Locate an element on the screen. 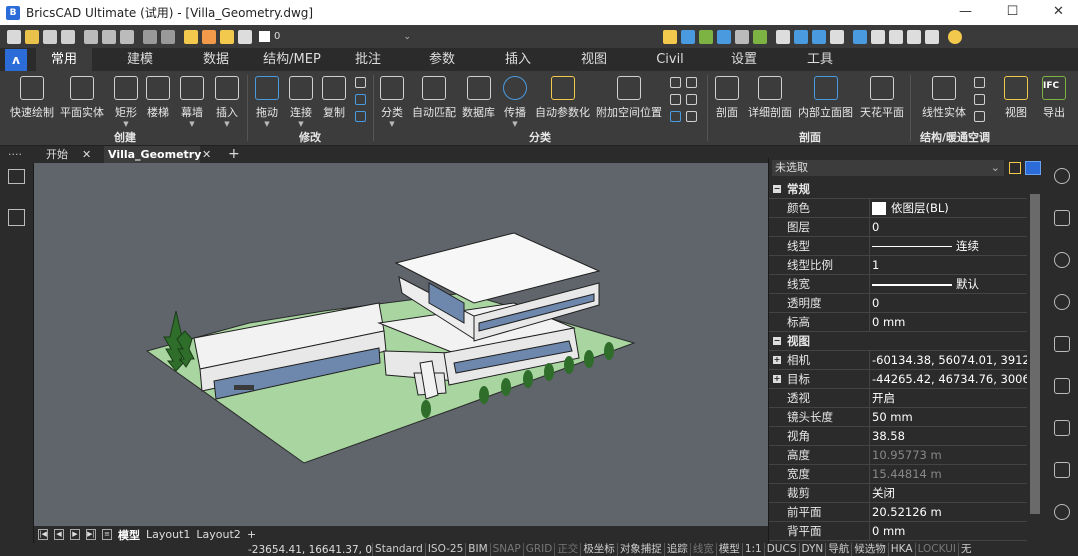 Image resolution: width=1078 pixels, height=556 pixels. more-icon: ···· is located at coordinates (15, 154).